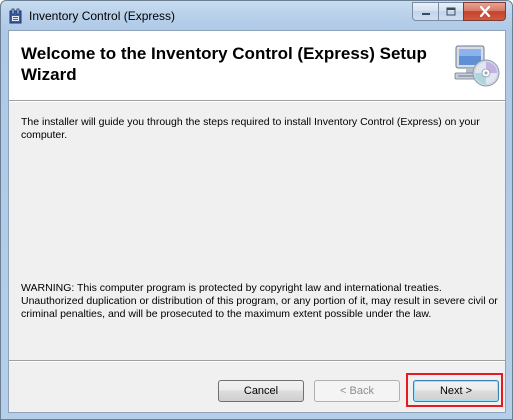 This screenshot has width=513, height=420. Describe the element at coordinates (456, 391) in the screenshot. I see `next-button: Next >` at that location.